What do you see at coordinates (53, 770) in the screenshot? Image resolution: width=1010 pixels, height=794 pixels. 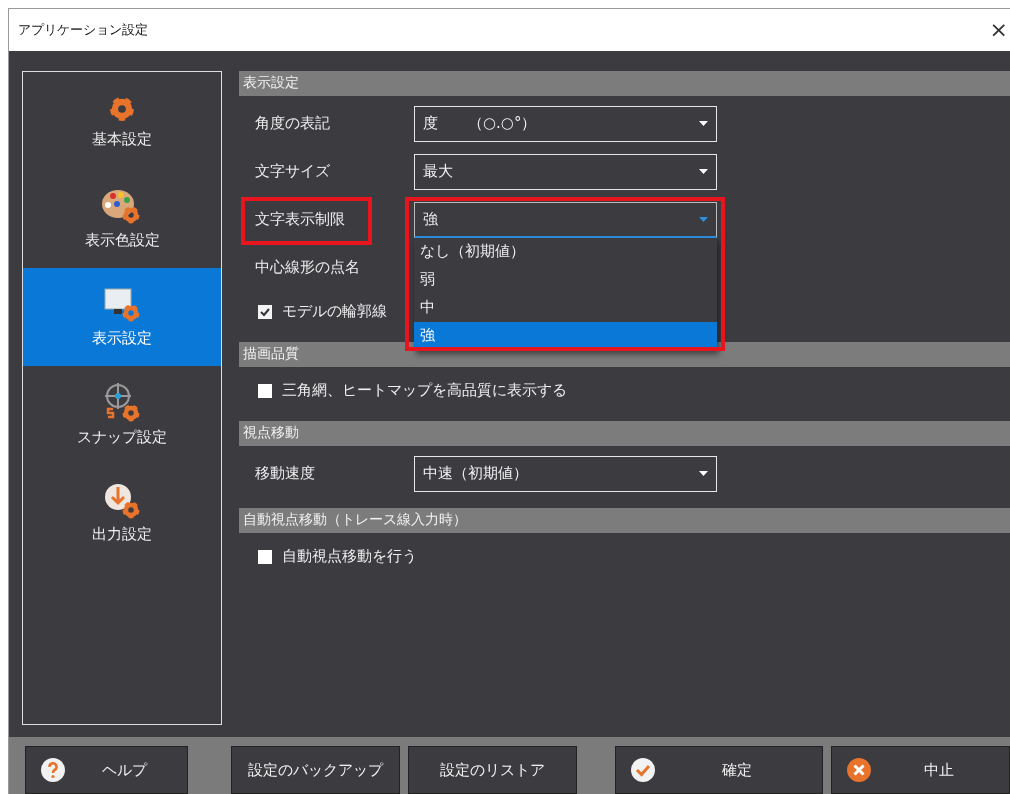 I see `help-icon` at bounding box center [53, 770].